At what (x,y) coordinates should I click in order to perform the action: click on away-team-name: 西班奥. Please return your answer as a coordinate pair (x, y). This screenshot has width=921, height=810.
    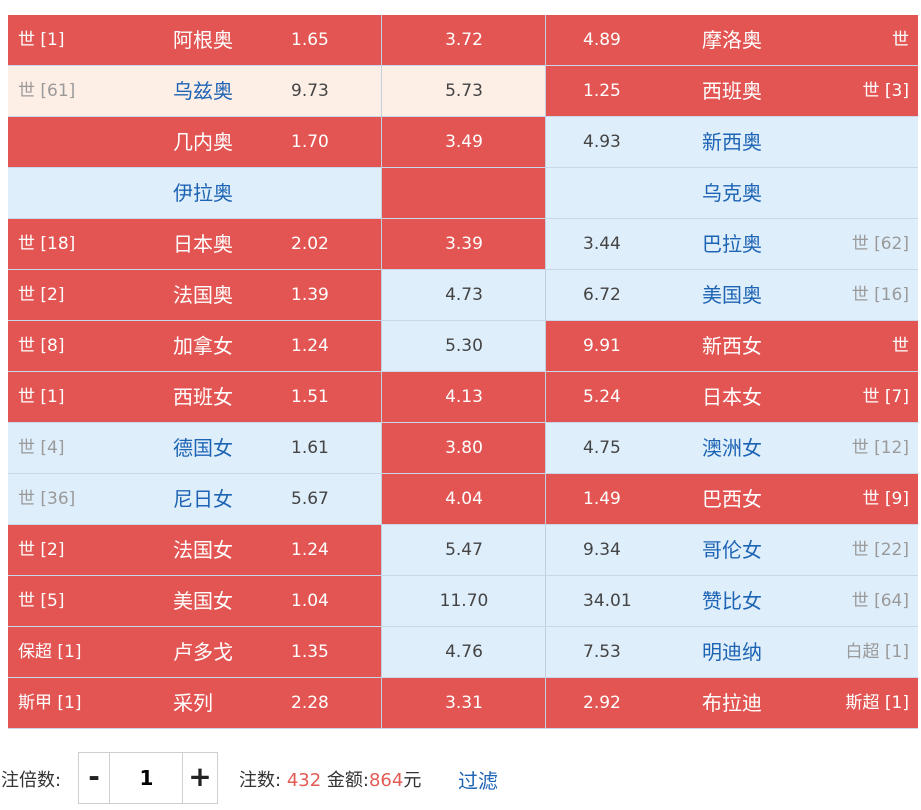
    Looking at the image, I should click on (732, 91).